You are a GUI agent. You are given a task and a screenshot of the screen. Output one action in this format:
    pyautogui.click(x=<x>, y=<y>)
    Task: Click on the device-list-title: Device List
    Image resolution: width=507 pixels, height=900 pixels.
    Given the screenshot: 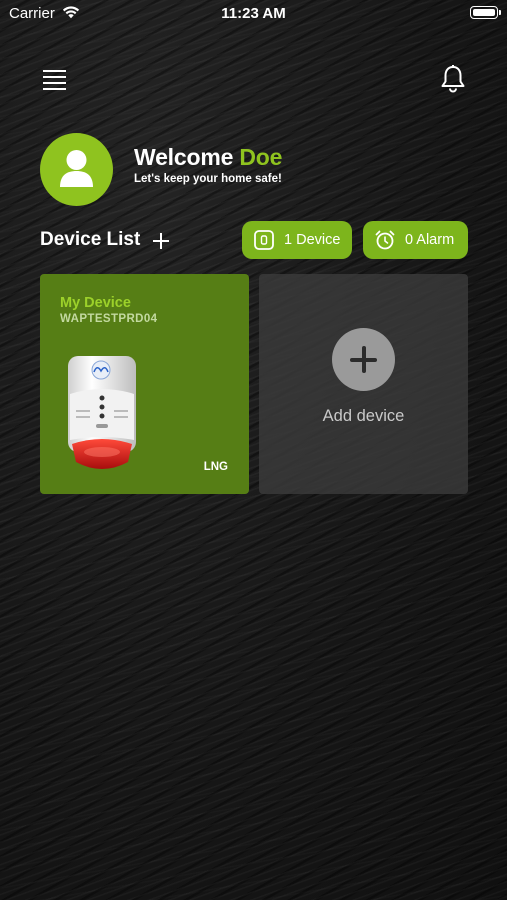 What is the action you would take?
    pyautogui.click(x=90, y=239)
    